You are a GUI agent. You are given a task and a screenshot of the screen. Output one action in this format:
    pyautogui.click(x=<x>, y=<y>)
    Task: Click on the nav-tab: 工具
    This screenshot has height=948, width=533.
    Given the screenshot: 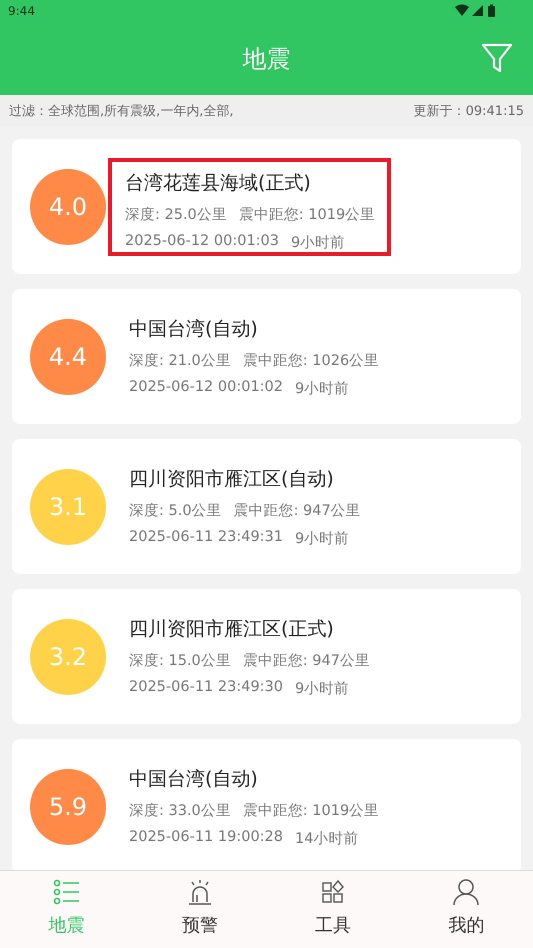 What is the action you would take?
    pyautogui.click(x=333, y=909)
    